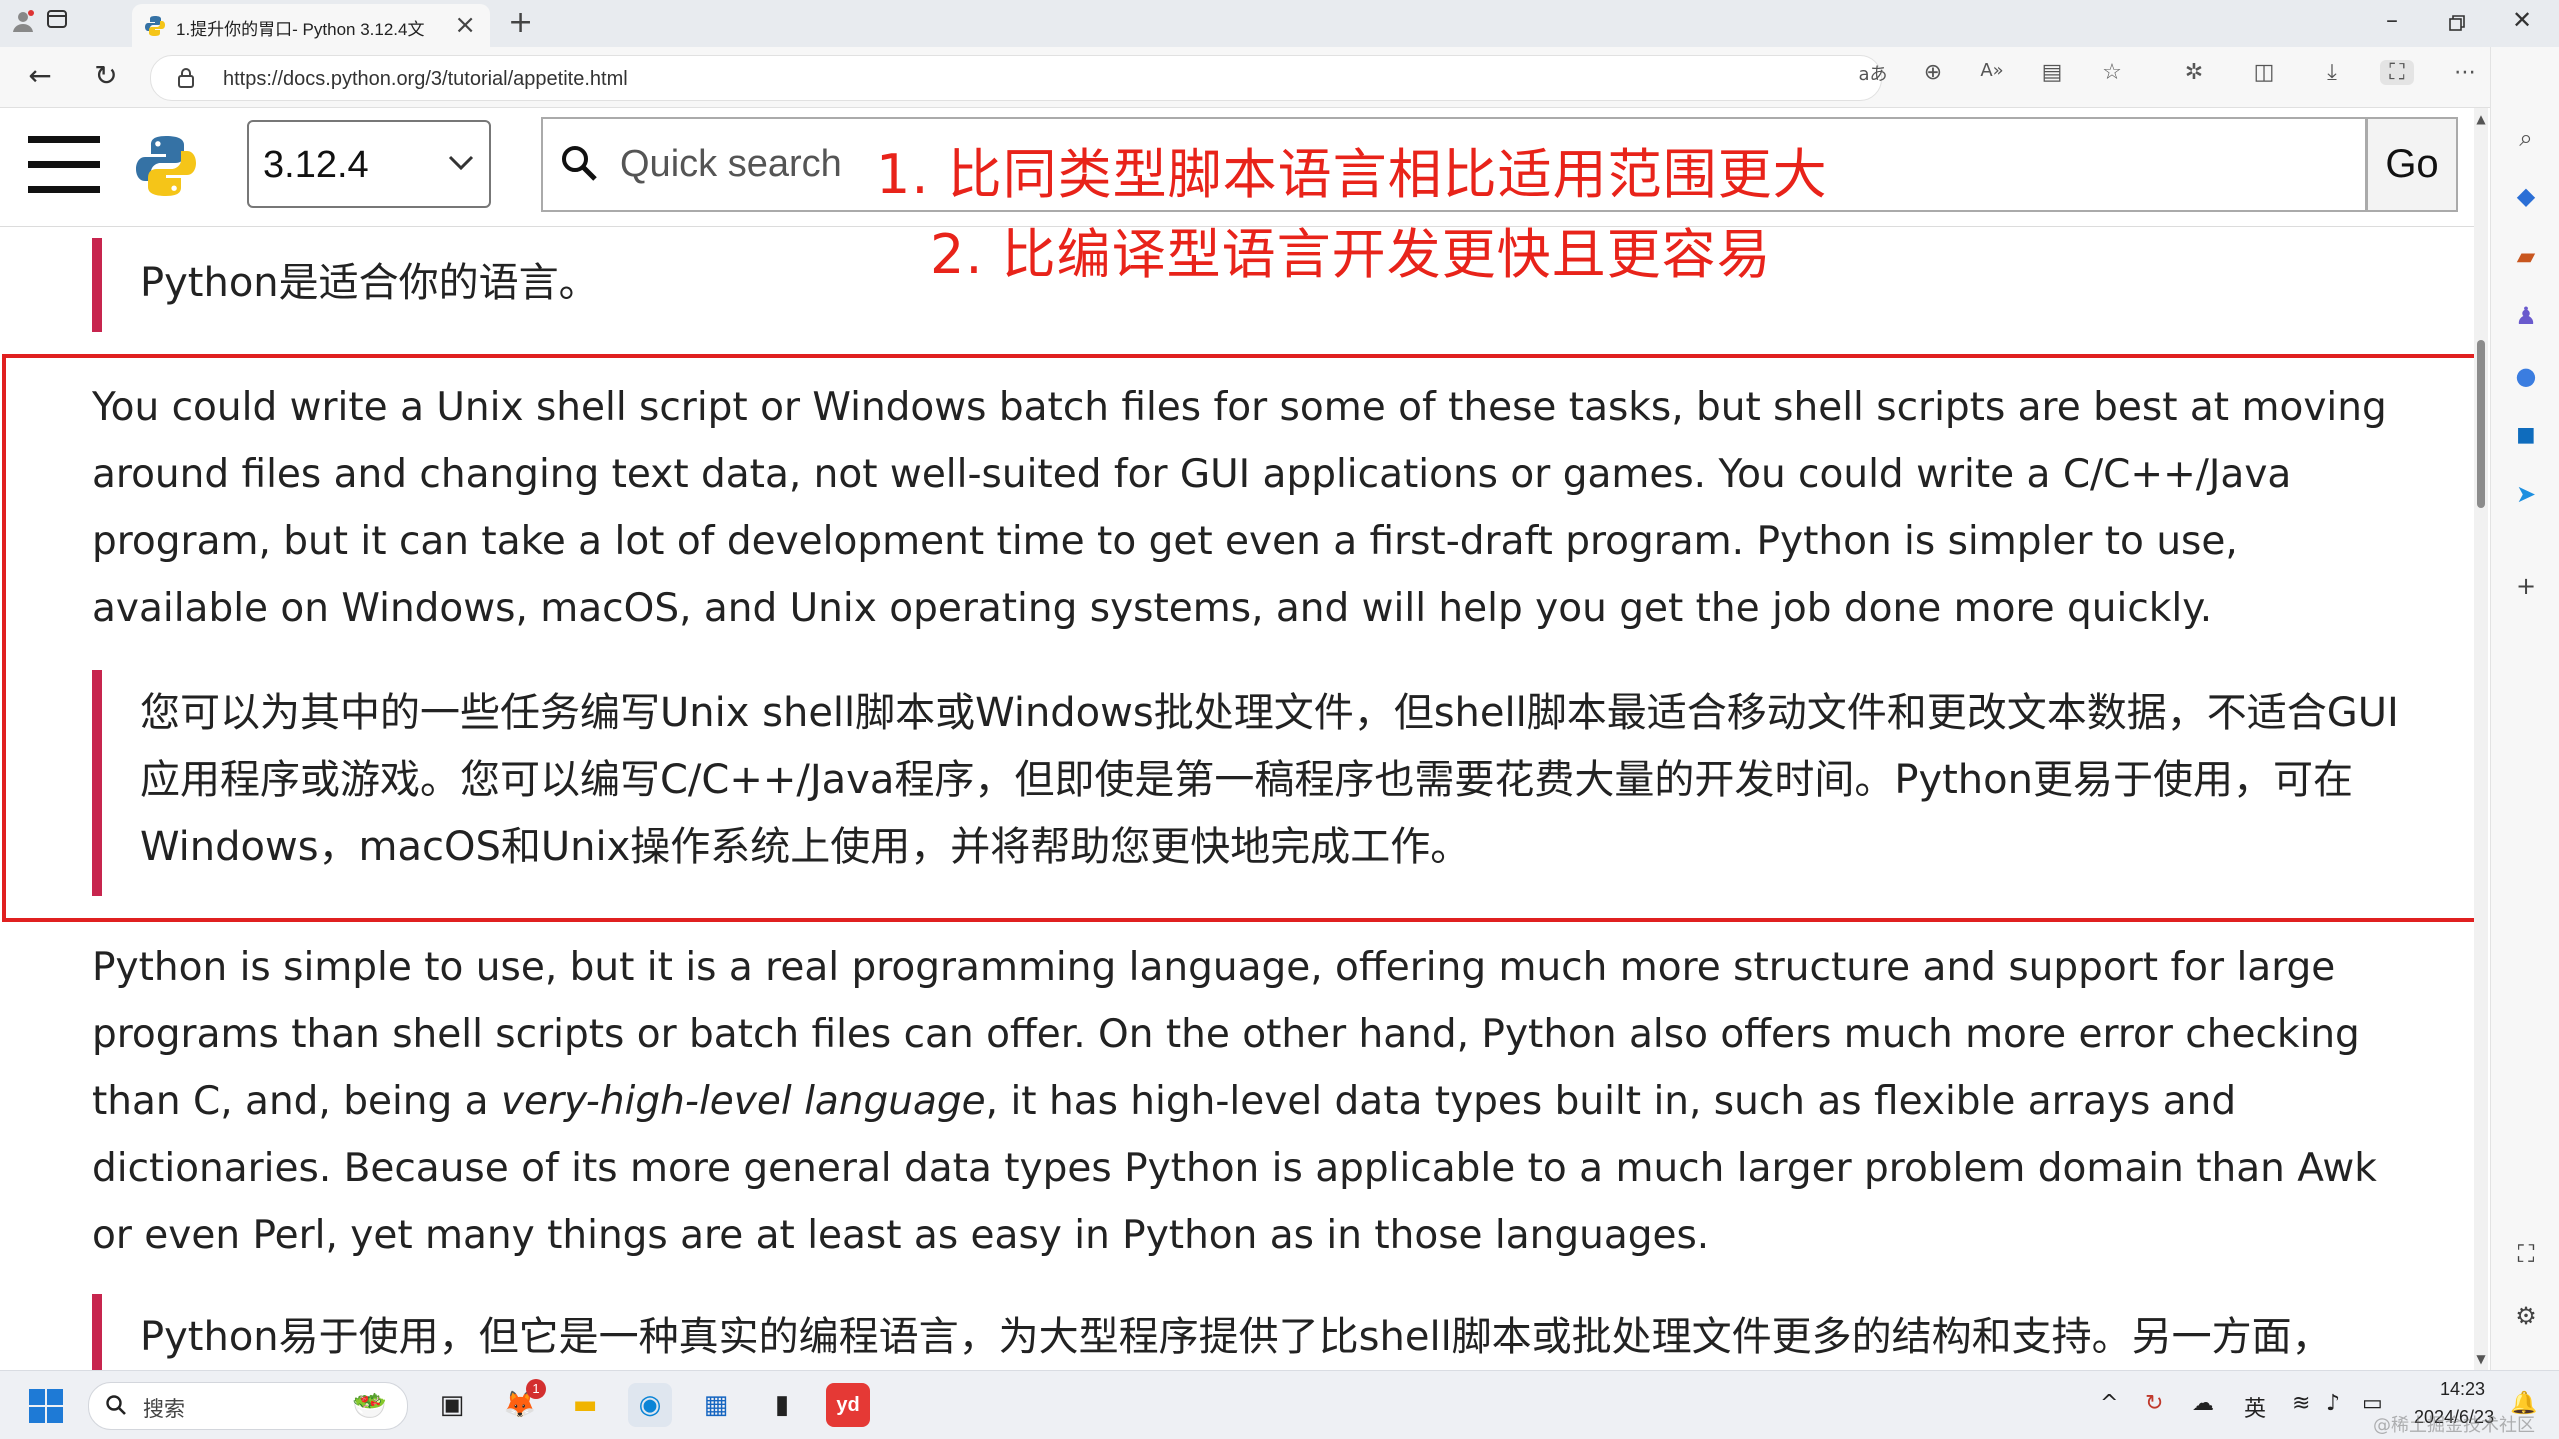 This screenshot has width=2559, height=1439. I want to click on scroll-down-icon: ▼, so click(2481, 1359).